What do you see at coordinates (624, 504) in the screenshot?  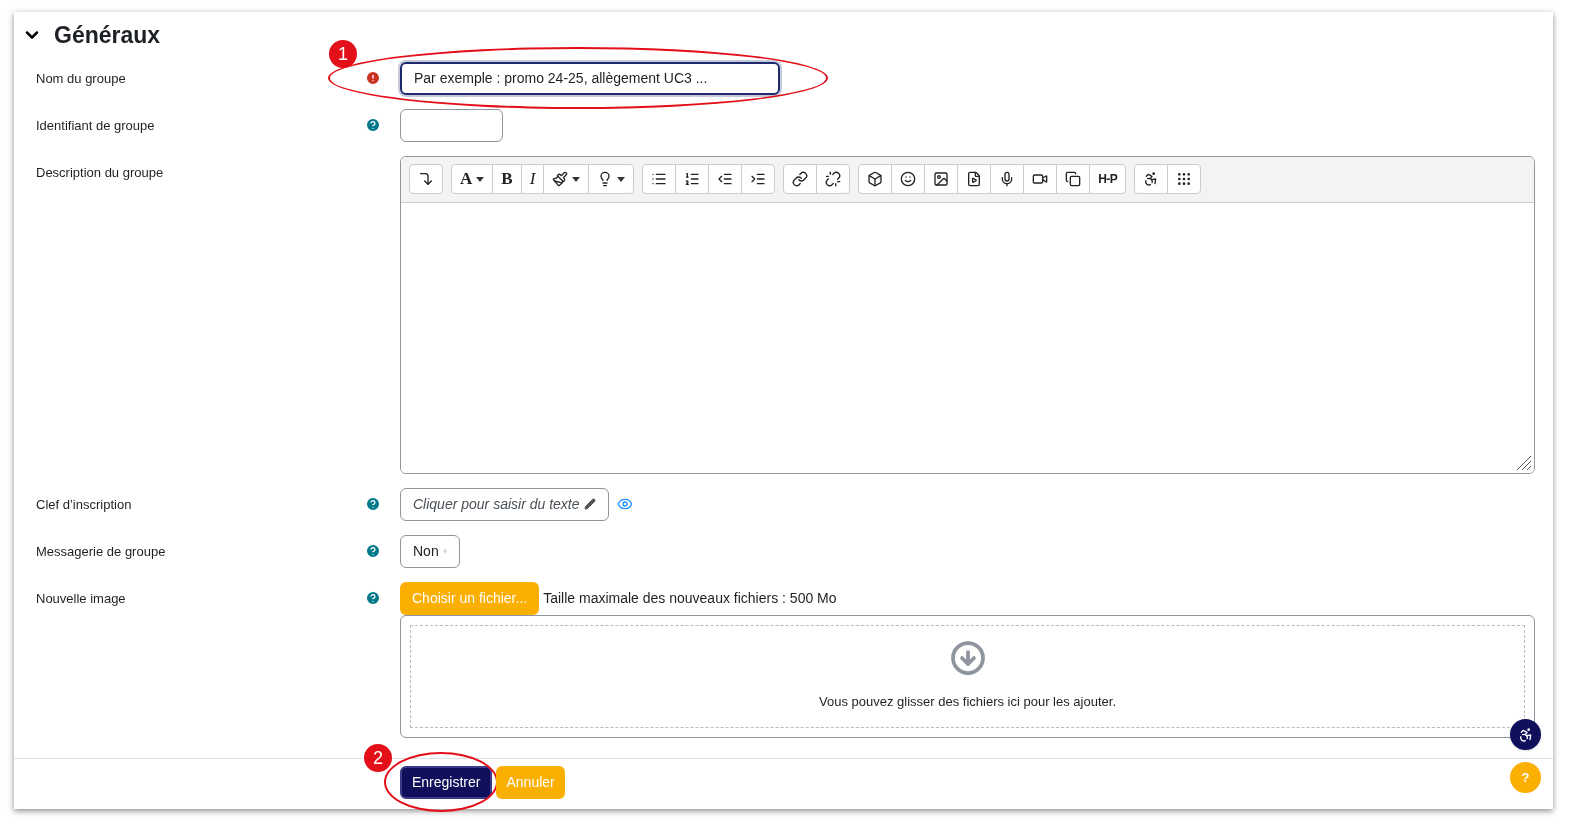 I see `eye-icon` at bounding box center [624, 504].